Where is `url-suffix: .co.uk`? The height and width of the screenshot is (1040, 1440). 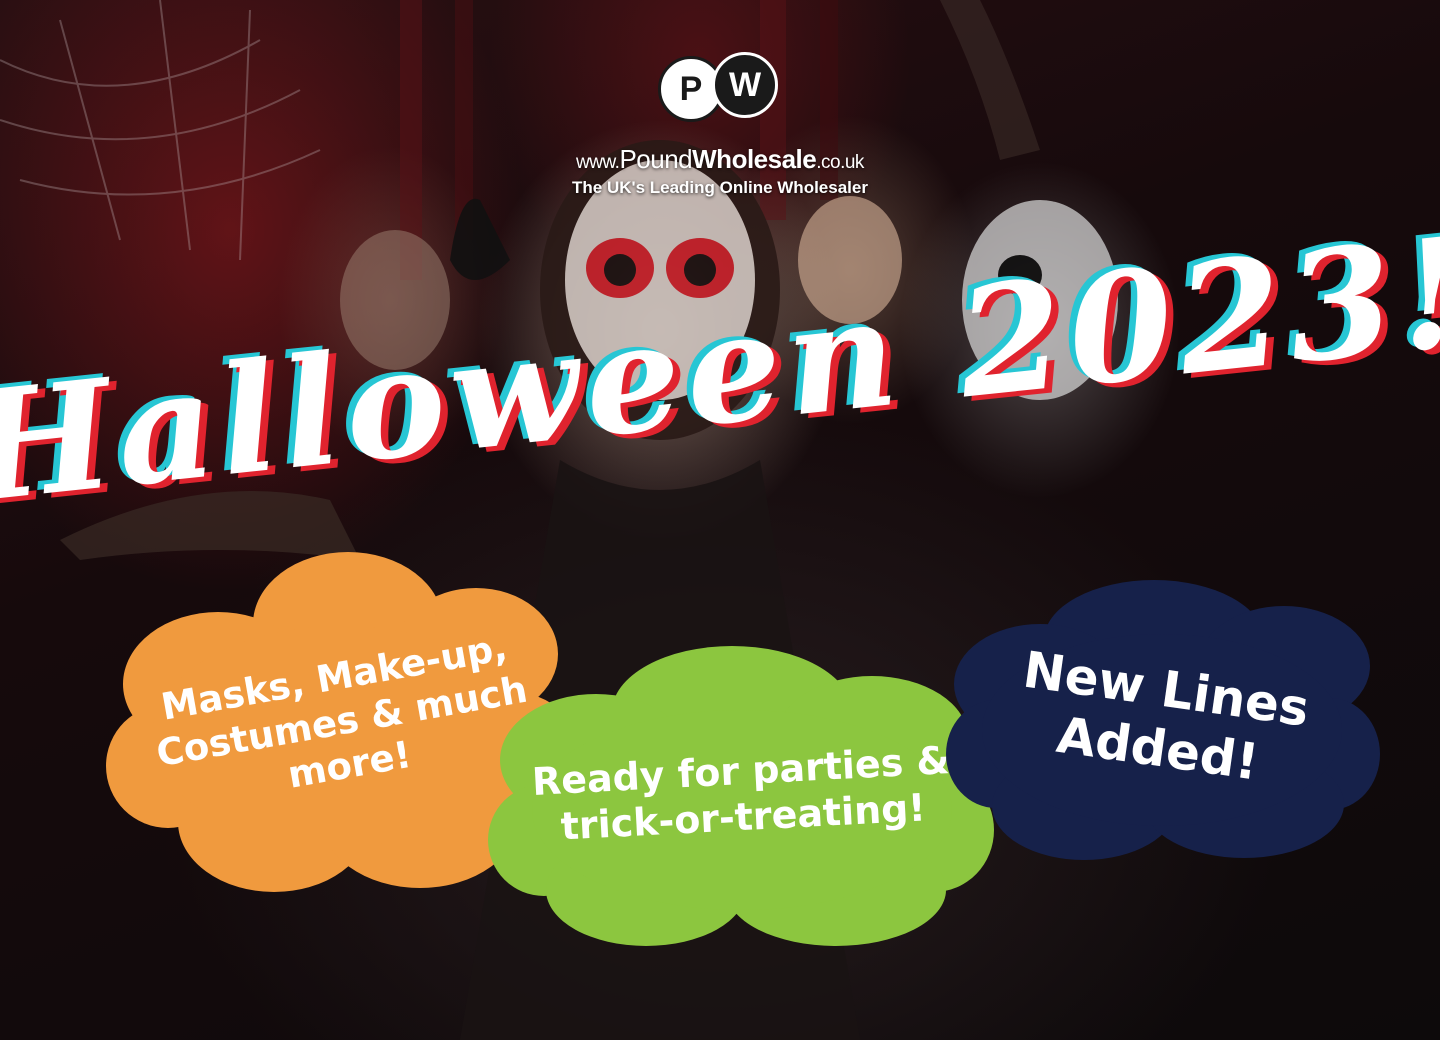 url-suffix: .co.uk is located at coordinates (840, 162).